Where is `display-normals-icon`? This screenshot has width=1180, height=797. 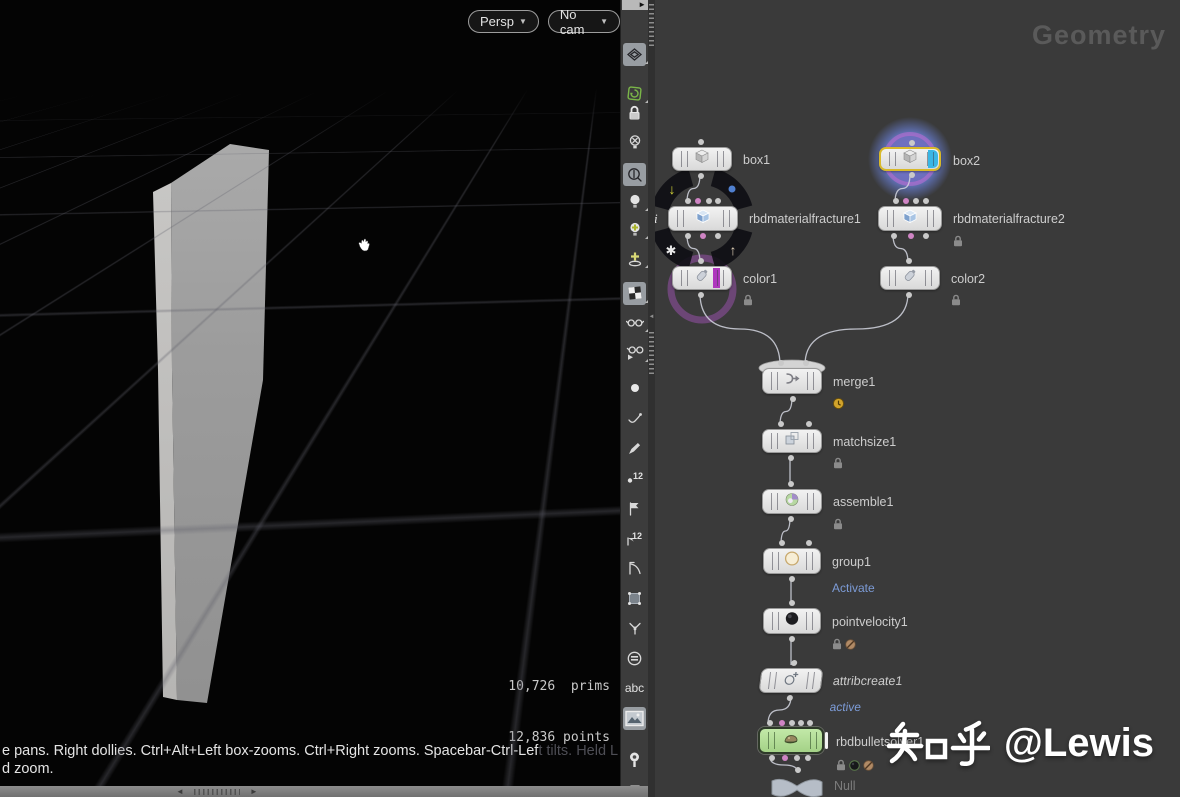 display-normals-icon is located at coordinates (634, 628).